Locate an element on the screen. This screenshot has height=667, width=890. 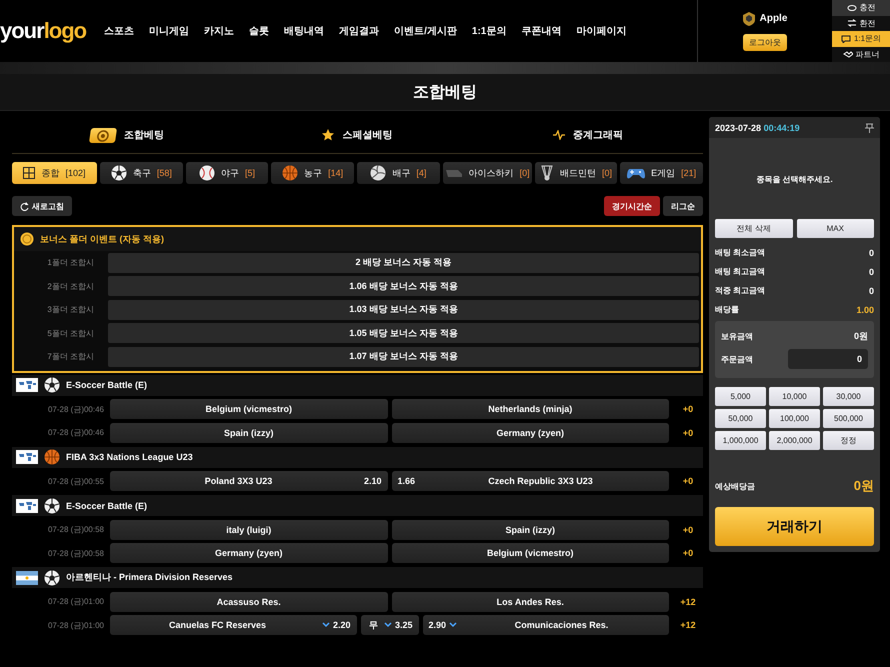
nav-link: 배팅내역 is located at coordinates (304, 31).